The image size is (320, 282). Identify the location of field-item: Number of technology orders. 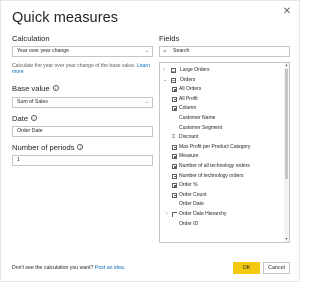
(222, 176).